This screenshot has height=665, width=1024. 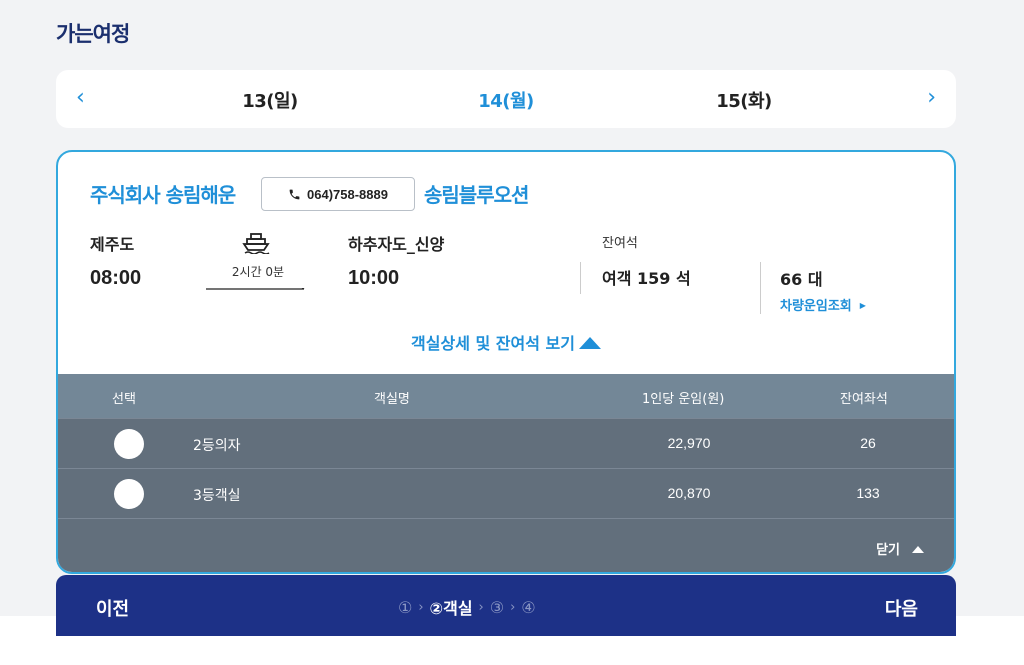 I want to click on next-button: 다음, so click(x=901, y=608).